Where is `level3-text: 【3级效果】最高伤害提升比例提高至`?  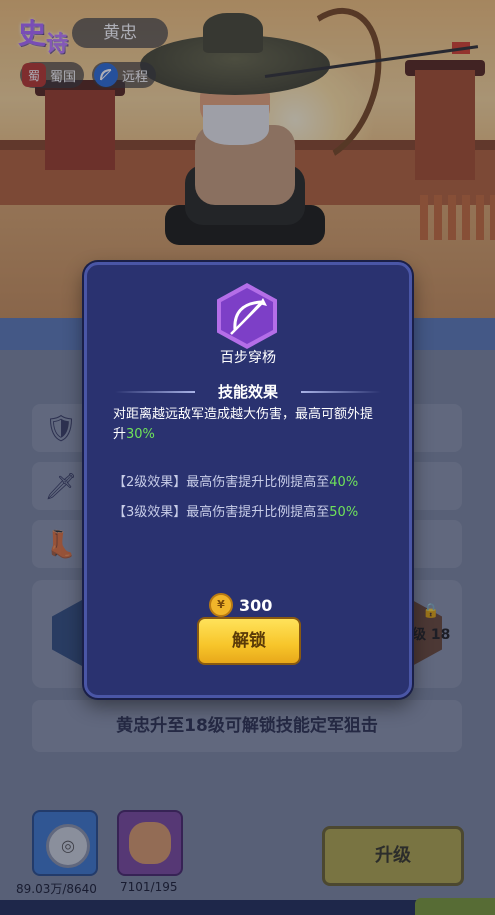 level3-text: 【3级效果】最高伤害提升比例提高至 is located at coordinates (221, 512).